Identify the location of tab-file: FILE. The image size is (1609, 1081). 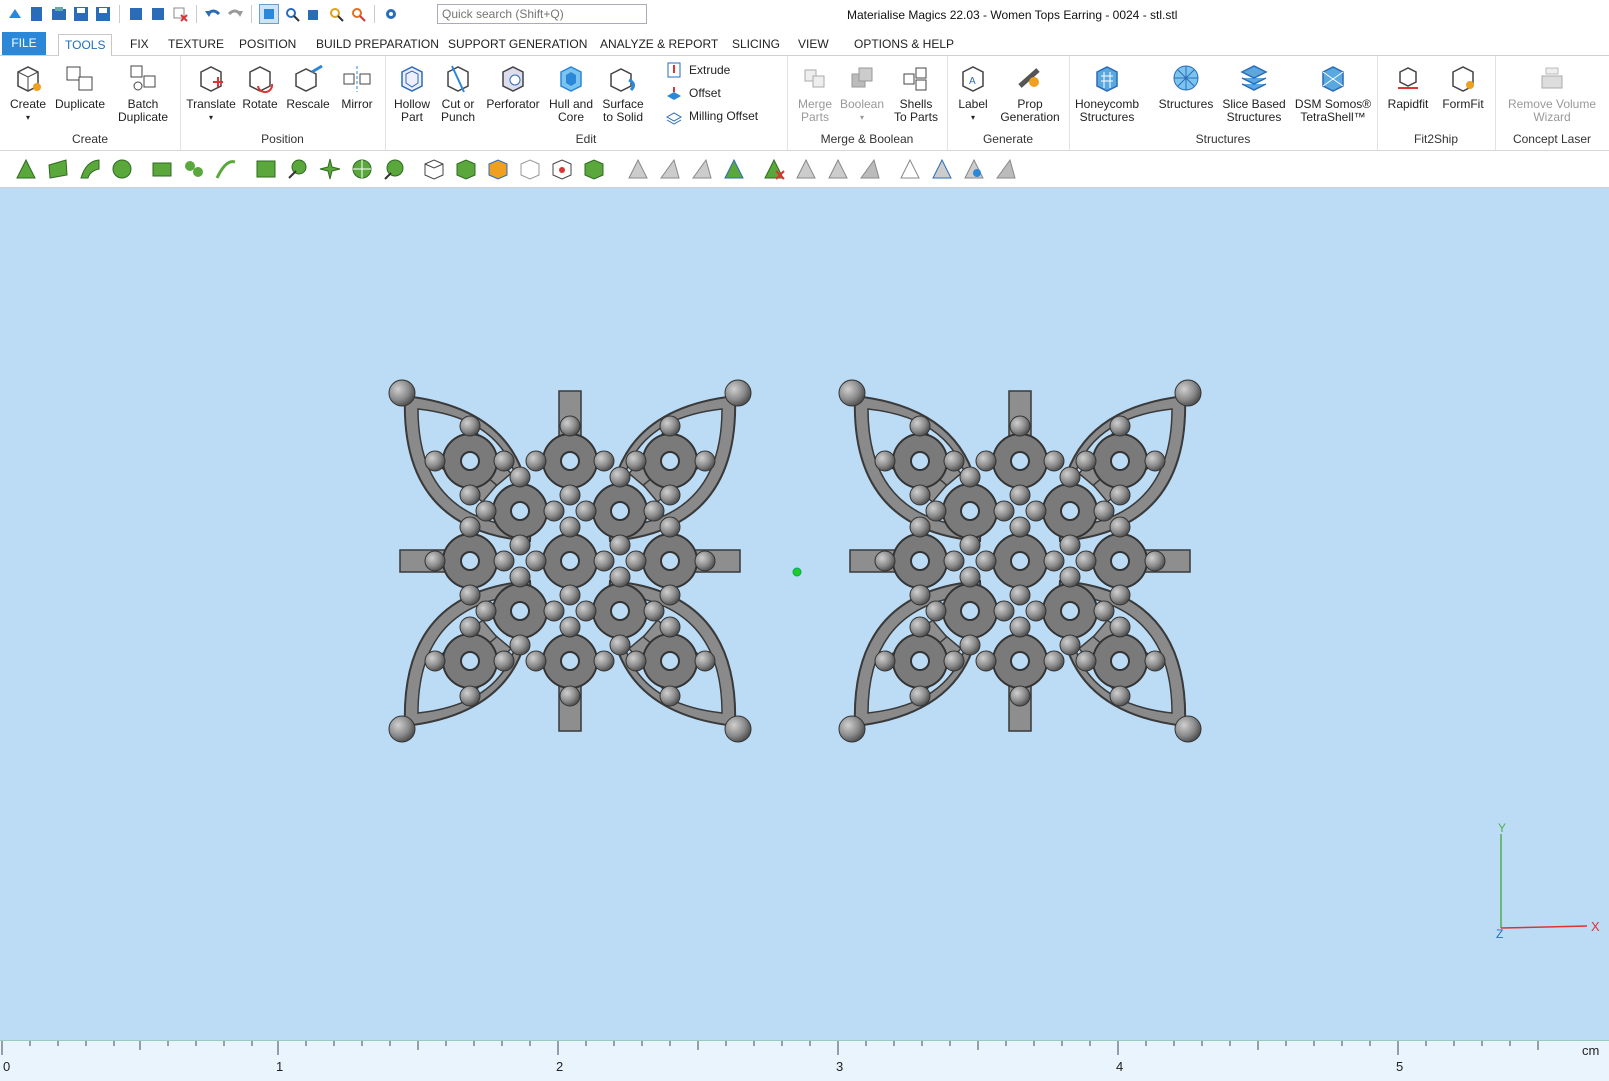
(24, 43).